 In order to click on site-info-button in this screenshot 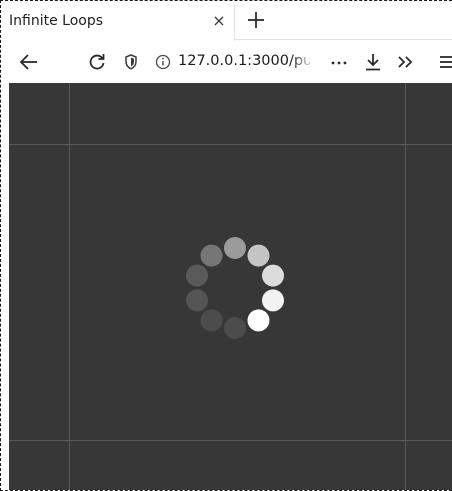, I will do `click(163, 62)`.